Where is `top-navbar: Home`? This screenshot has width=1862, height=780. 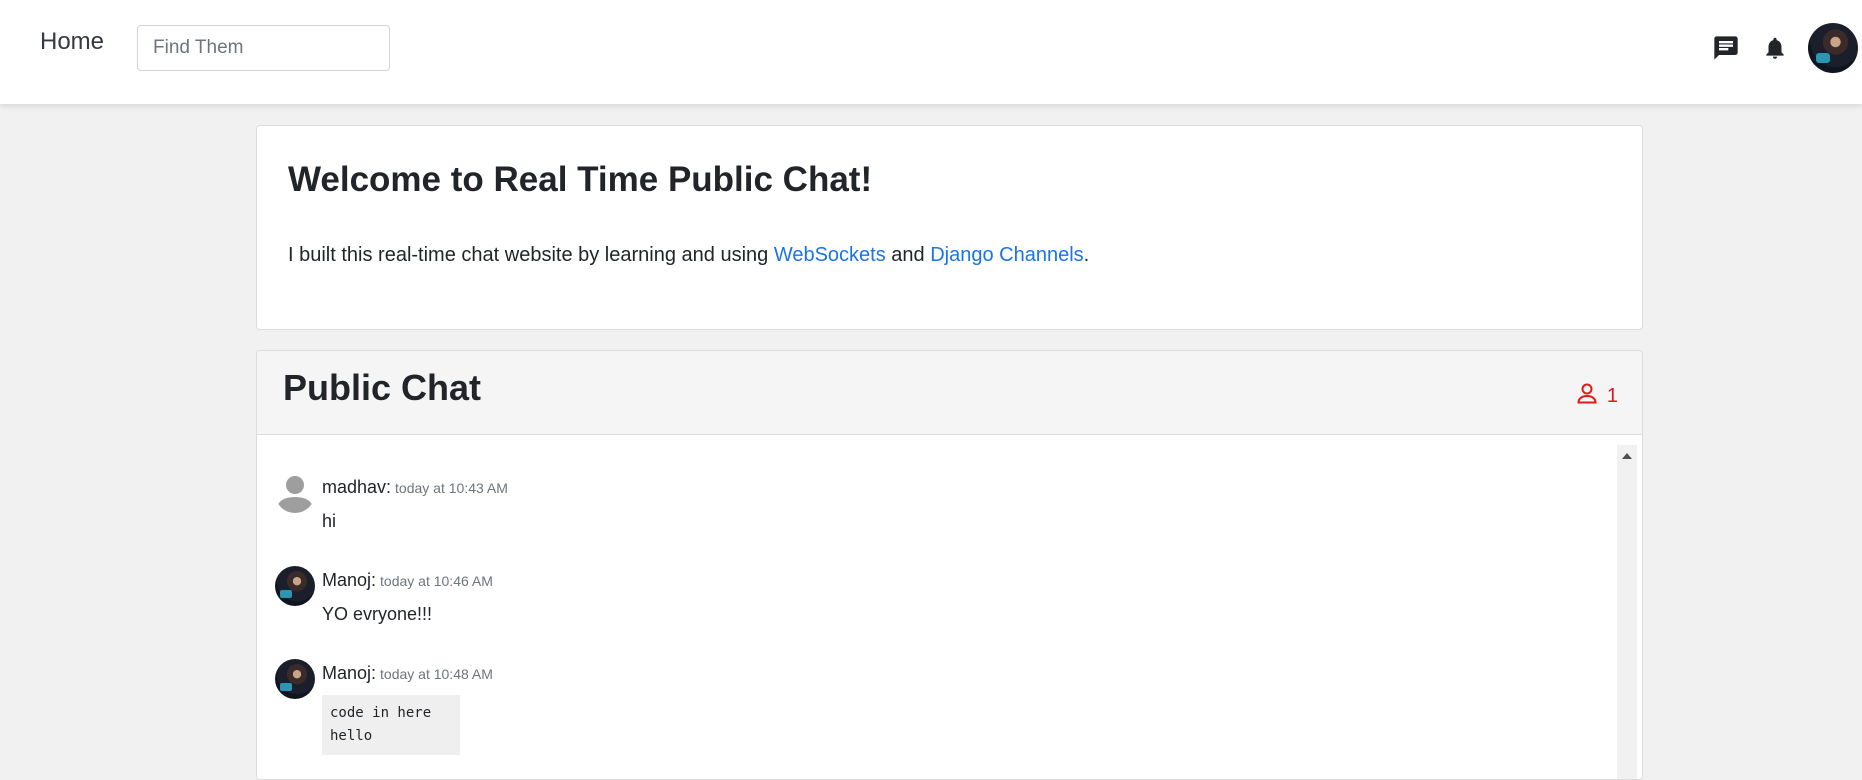 top-navbar: Home is located at coordinates (931, 52).